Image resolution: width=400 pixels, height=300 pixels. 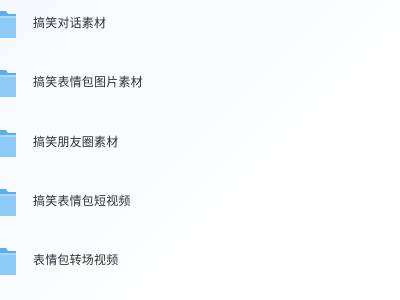 What do you see at coordinates (82, 201) in the screenshot?
I see `folder-label: 搞笑表情包短视频` at bounding box center [82, 201].